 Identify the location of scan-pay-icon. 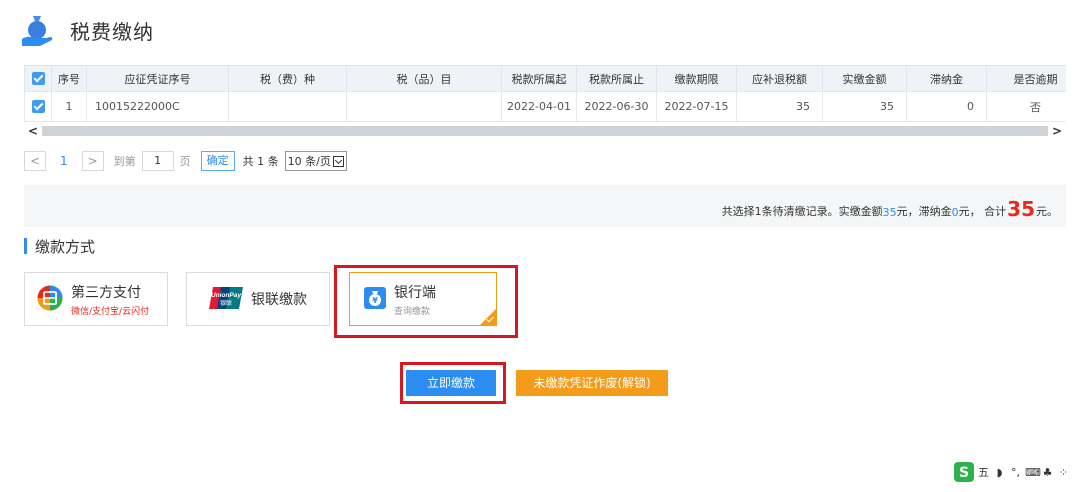
(50, 299).